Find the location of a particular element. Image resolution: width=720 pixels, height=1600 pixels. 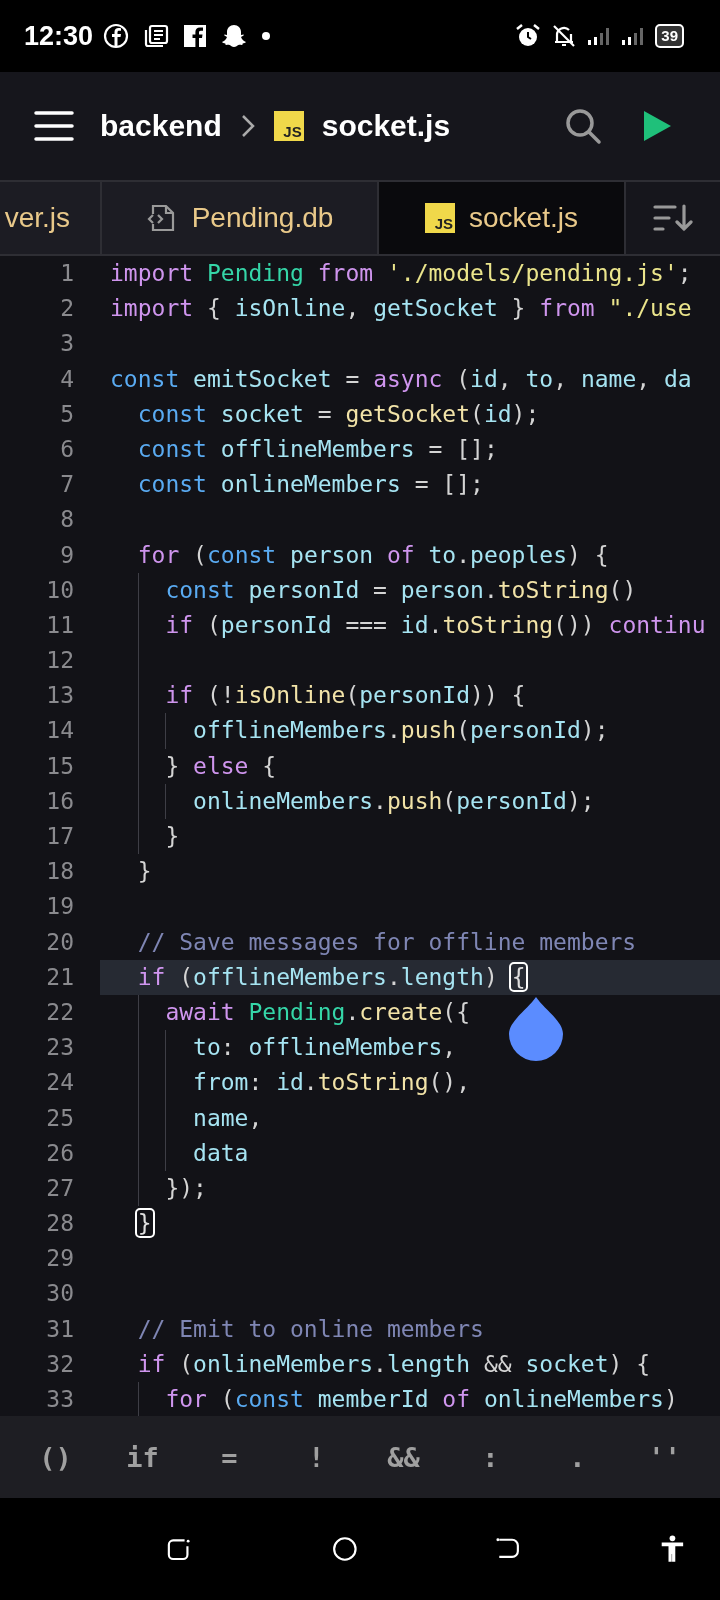

shortcut-key: () is located at coordinates (55, 1457).